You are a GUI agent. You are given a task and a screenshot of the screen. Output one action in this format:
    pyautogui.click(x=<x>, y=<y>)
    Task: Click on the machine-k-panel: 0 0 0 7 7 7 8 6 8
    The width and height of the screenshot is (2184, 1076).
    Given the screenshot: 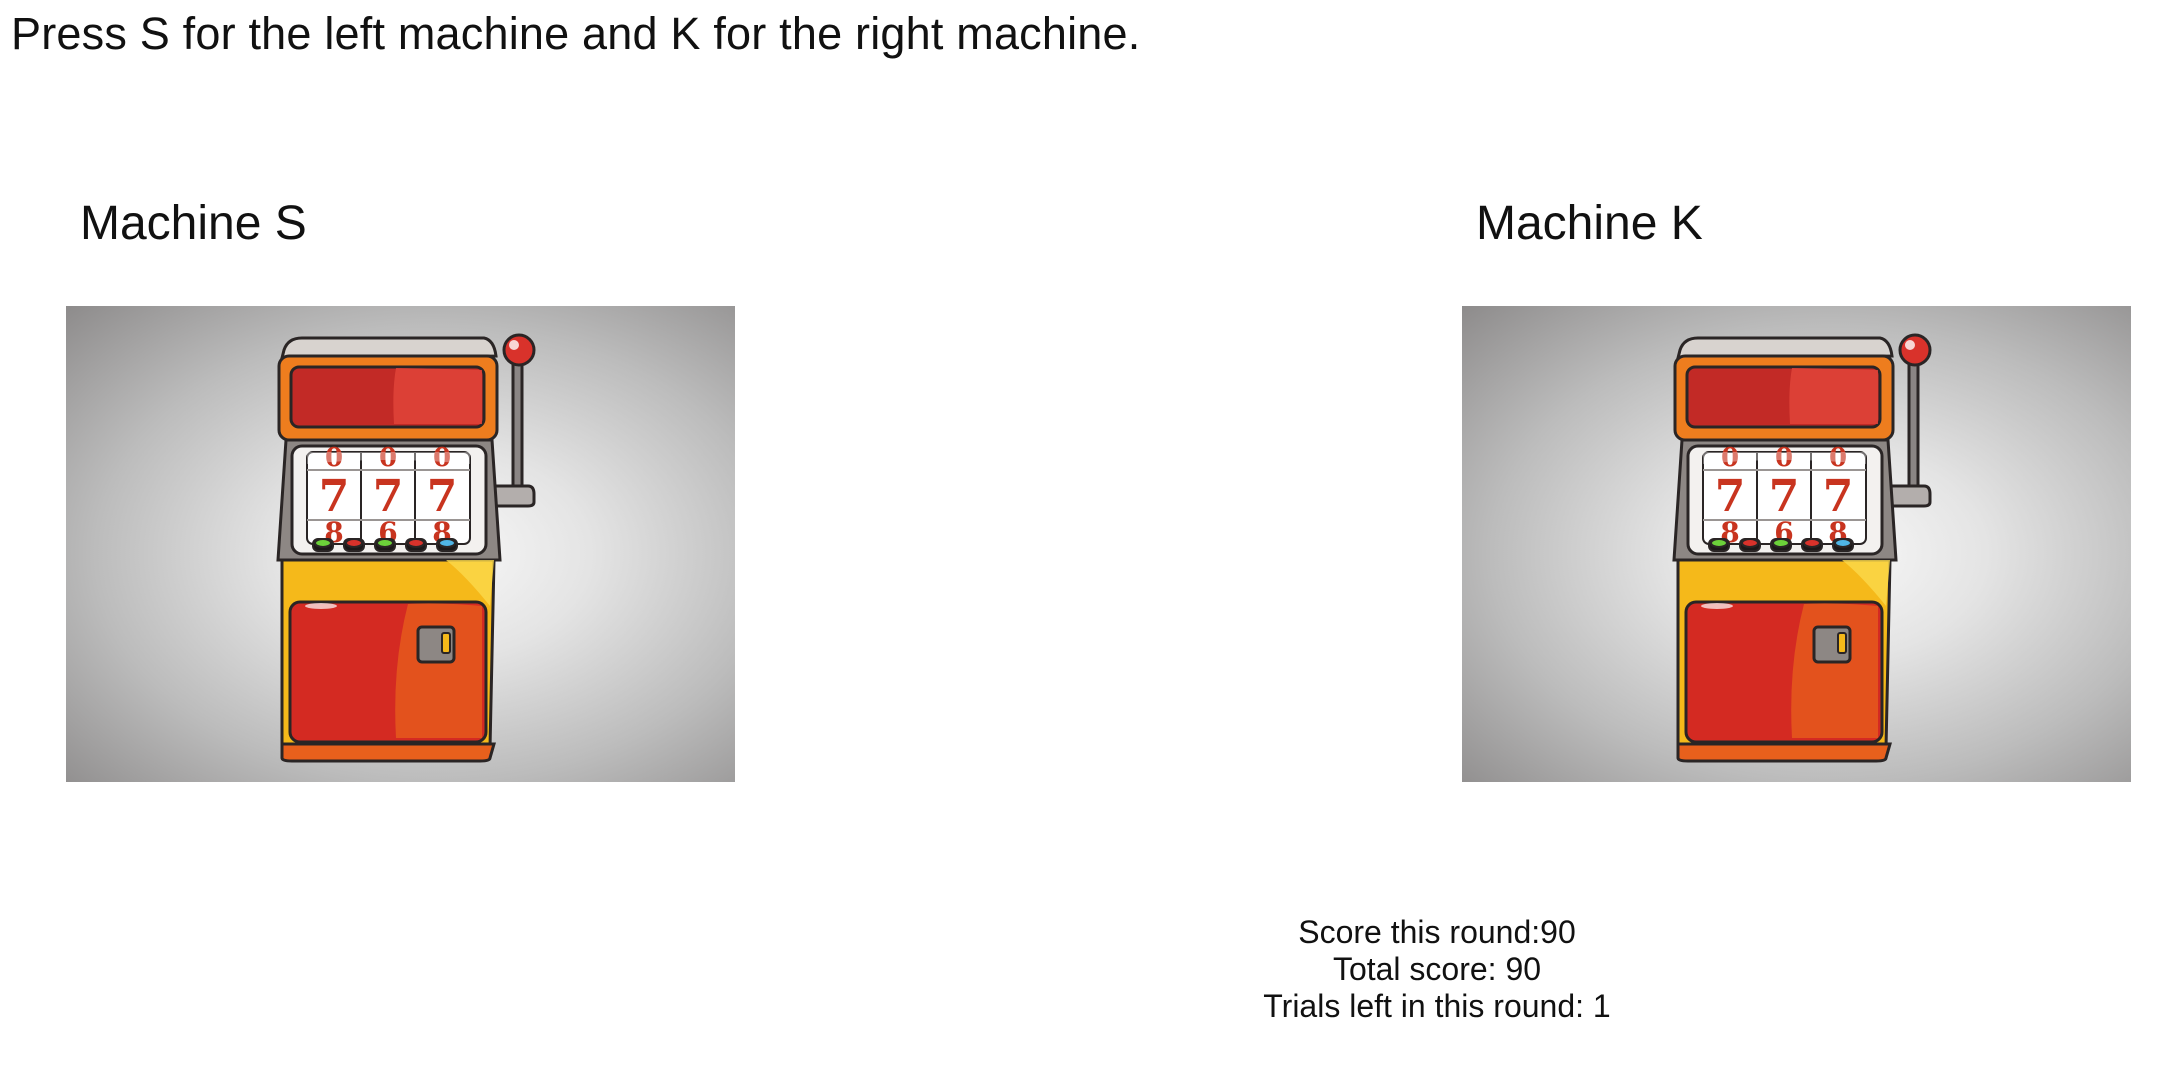 What is the action you would take?
    pyautogui.click(x=1796, y=544)
    